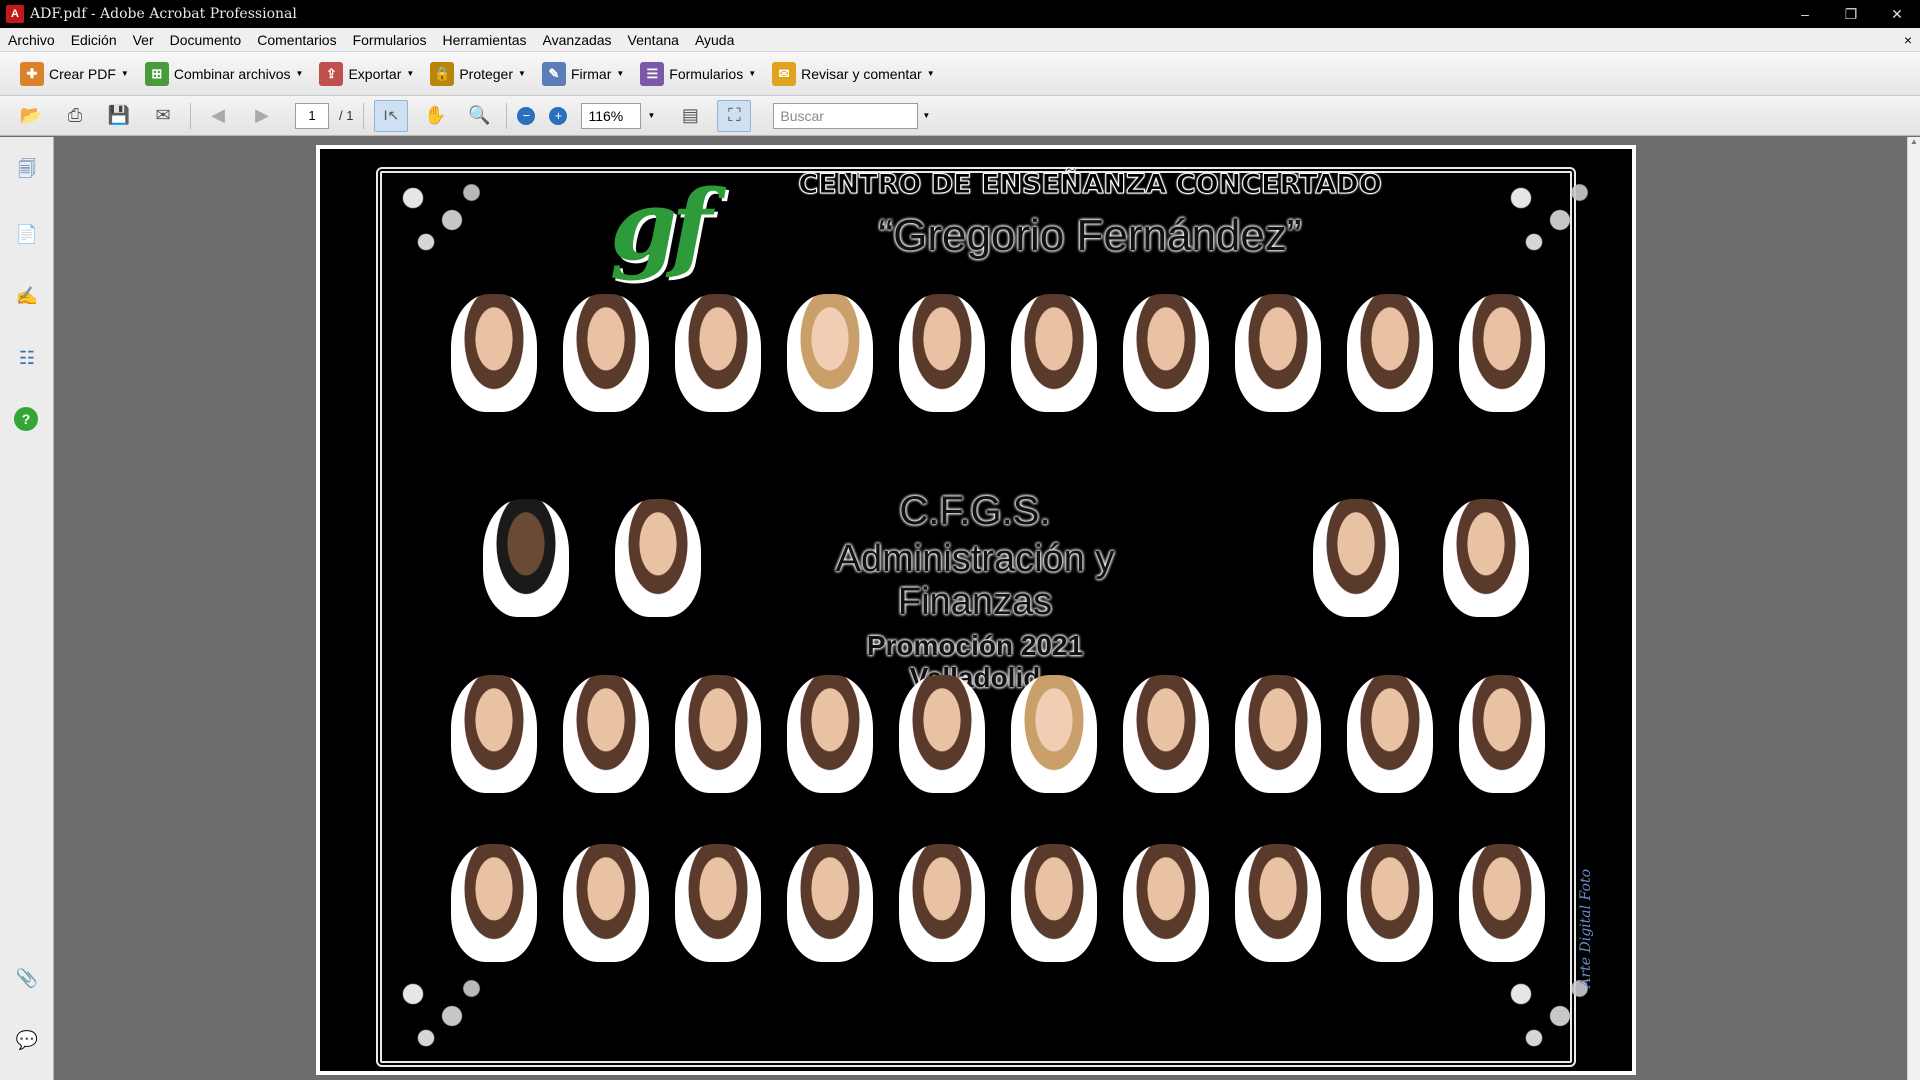 The height and width of the screenshot is (1080, 1920). I want to click on next-page-button: ▶, so click(262, 116).